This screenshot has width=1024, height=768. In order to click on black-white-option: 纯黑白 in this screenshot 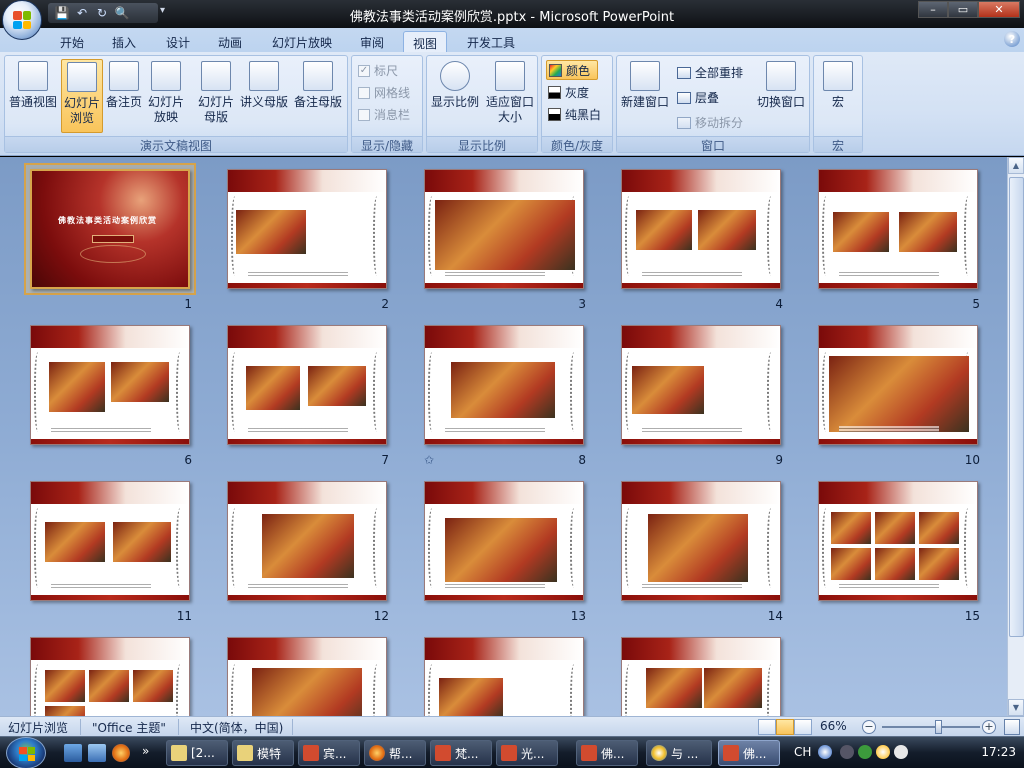, I will do `click(574, 114)`.